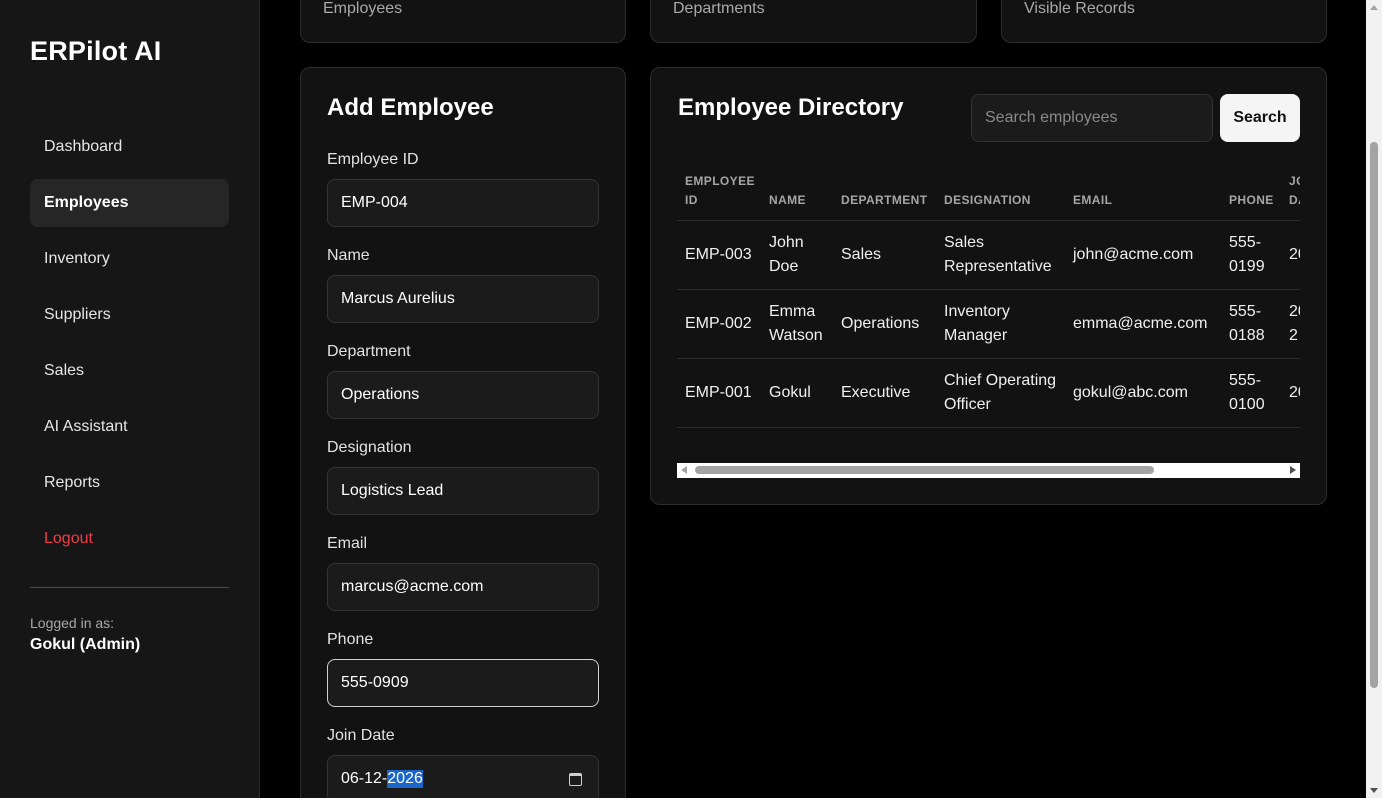  I want to click on join-date-label: Join Date, so click(361, 735).